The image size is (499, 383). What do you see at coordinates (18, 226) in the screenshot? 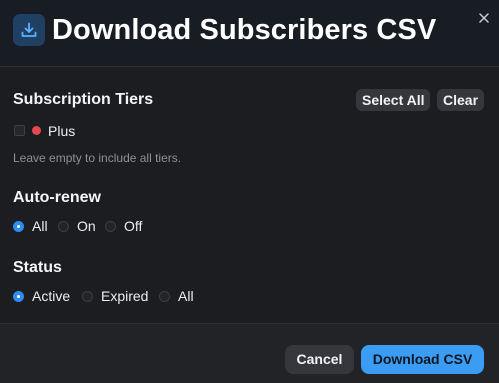
I see `auto-renew-all-radio` at bounding box center [18, 226].